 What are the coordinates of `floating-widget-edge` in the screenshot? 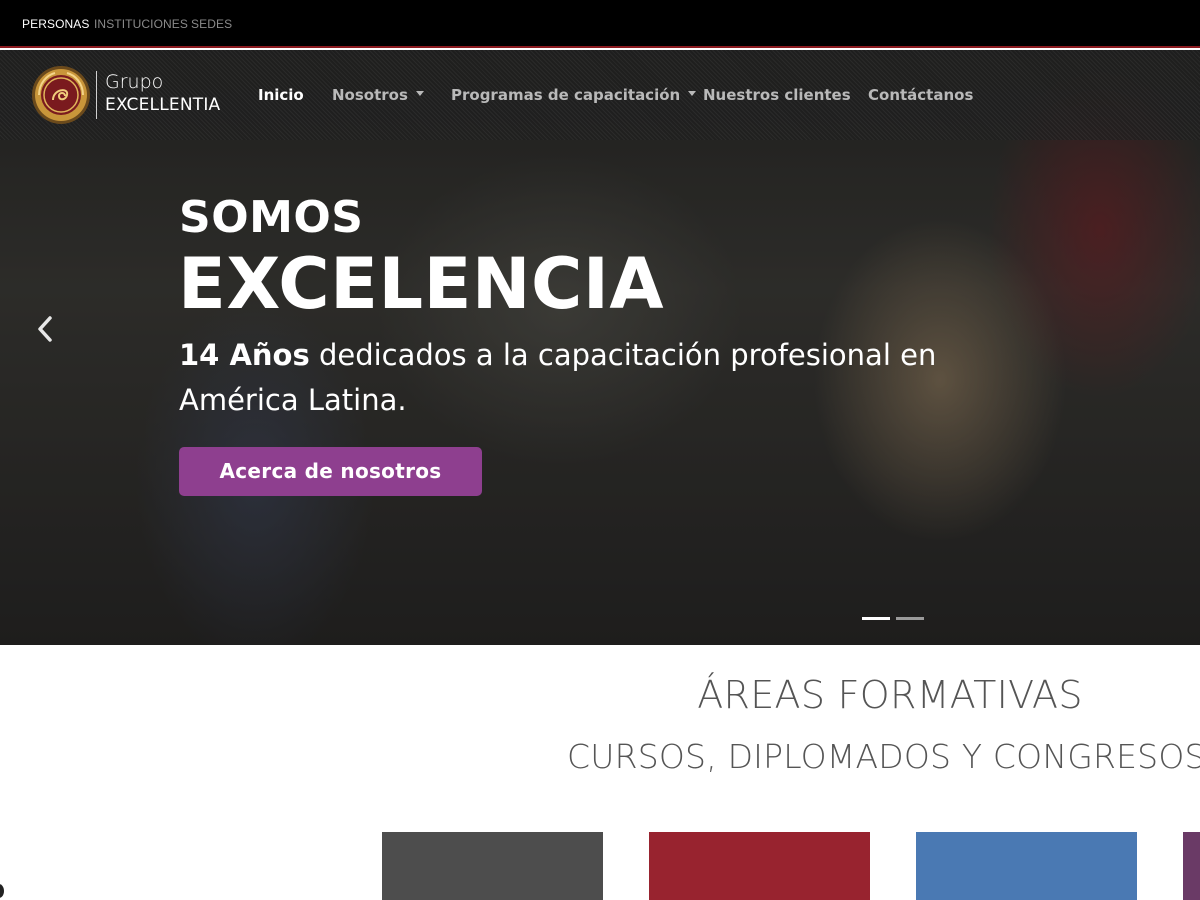 It's located at (2, 891).